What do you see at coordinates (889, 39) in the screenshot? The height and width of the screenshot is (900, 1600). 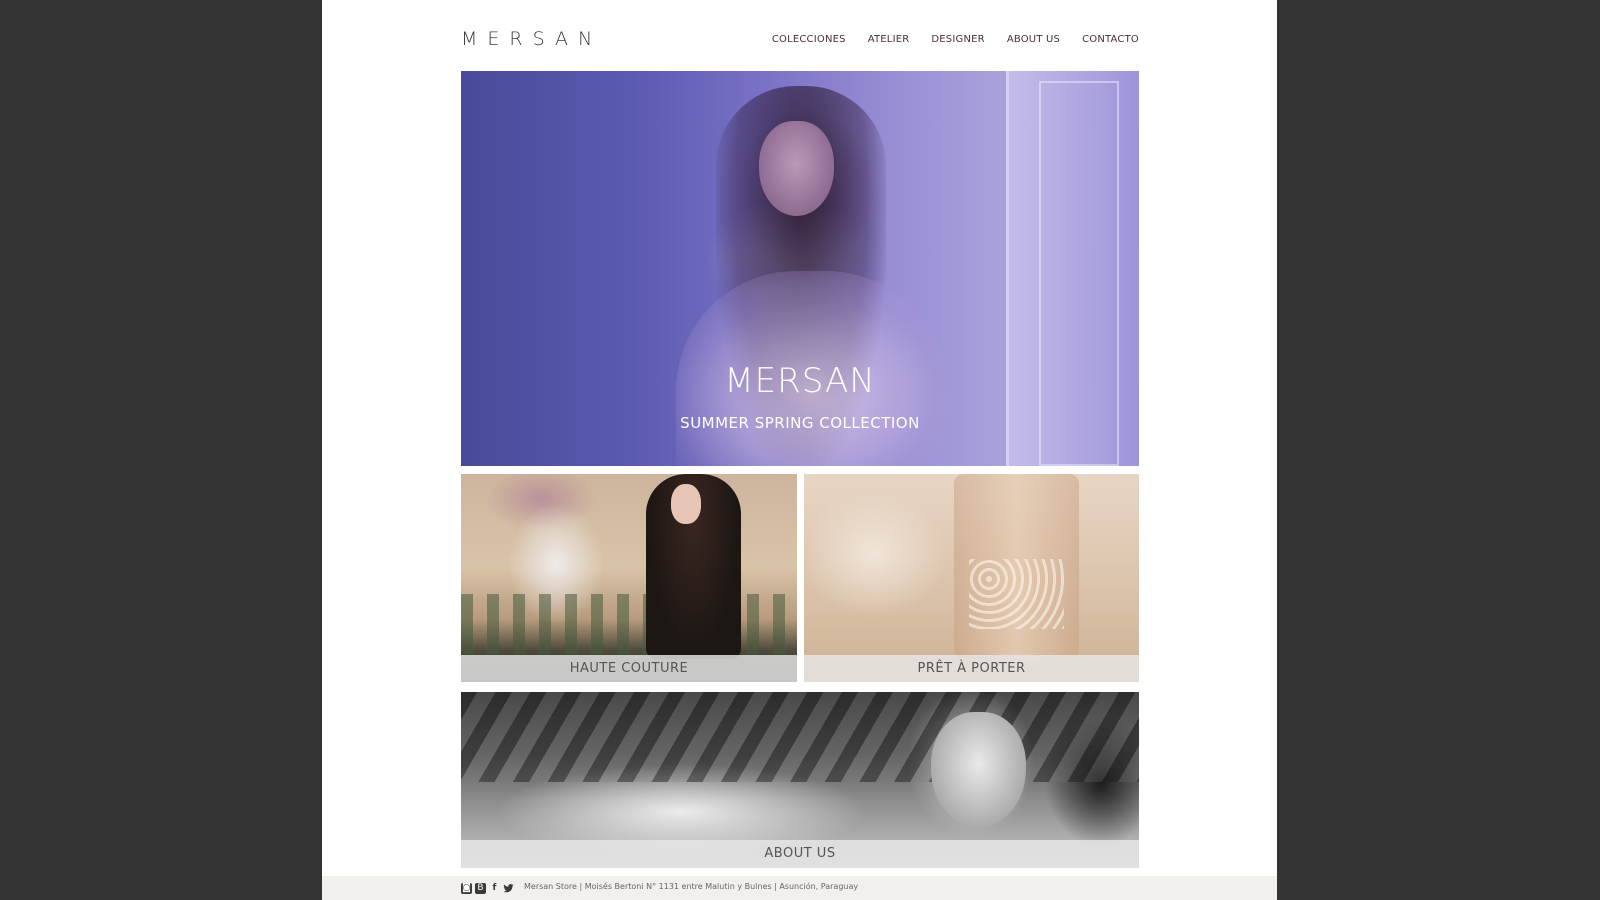 I see `nav-atelier: ATELIER` at bounding box center [889, 39].